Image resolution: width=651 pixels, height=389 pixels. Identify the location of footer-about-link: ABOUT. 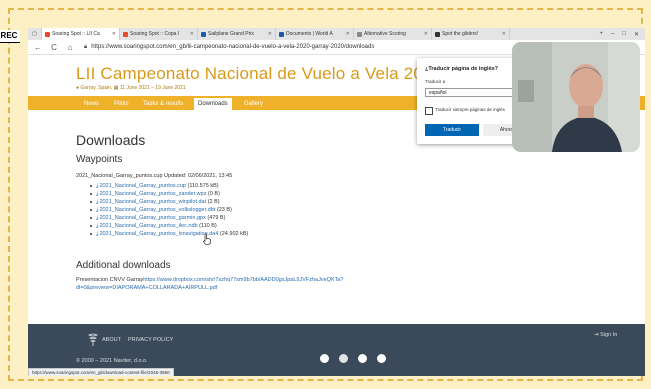
(111, 340).